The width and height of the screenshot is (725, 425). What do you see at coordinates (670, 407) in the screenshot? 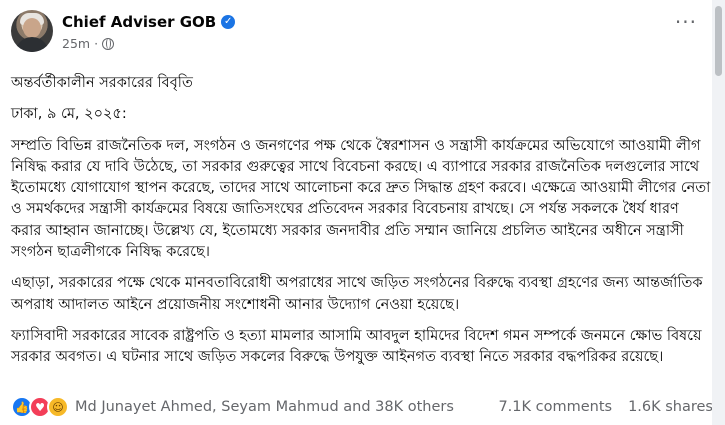
I see `shares-count-link: 1.6K shares` at bounding box center [670, 407].